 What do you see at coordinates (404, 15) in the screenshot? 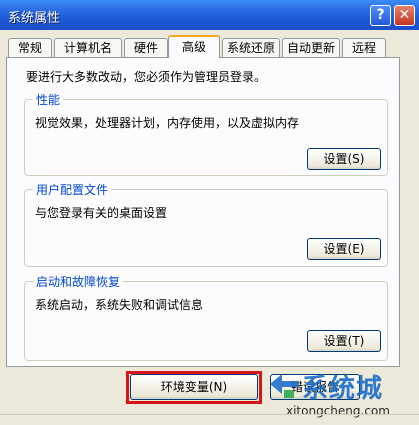
I see `close-button: ✕` at bounding box center [404, 15].